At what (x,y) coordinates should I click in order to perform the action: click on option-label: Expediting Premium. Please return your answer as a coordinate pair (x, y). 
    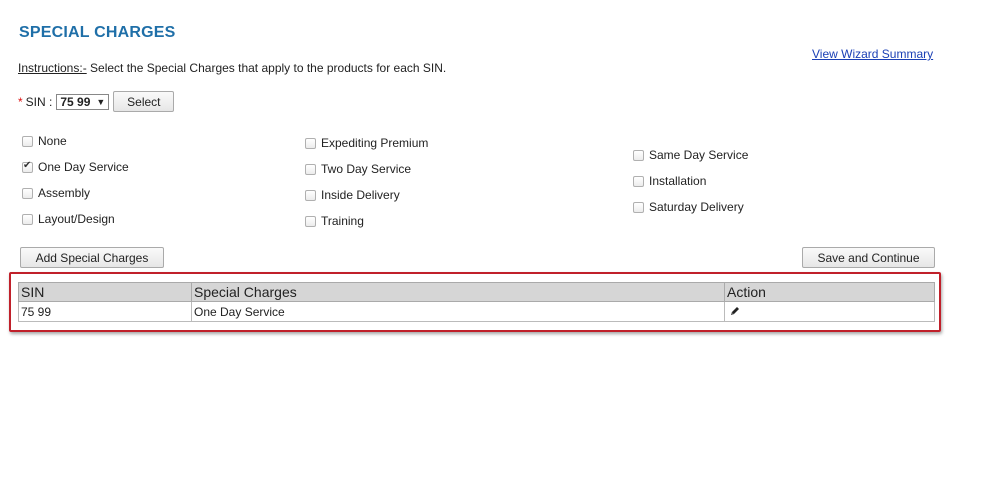
    Looking at the image, I should click on (375, 143).